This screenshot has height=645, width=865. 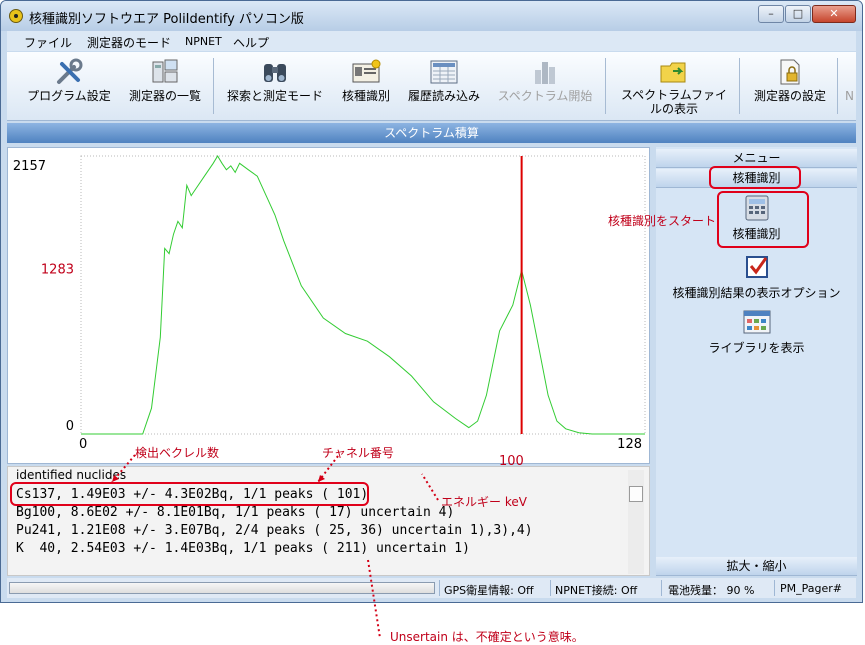 I want to click on arrowhead, so click(x=115, y=478).